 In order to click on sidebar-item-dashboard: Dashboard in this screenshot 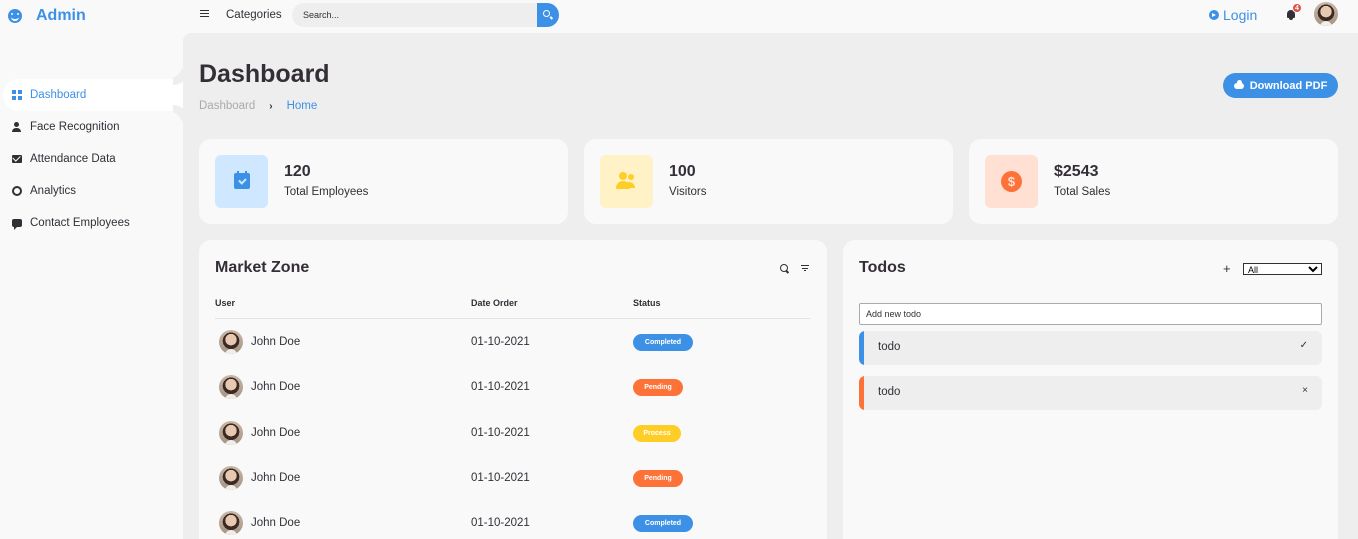, I will do `click(93, 95)`.